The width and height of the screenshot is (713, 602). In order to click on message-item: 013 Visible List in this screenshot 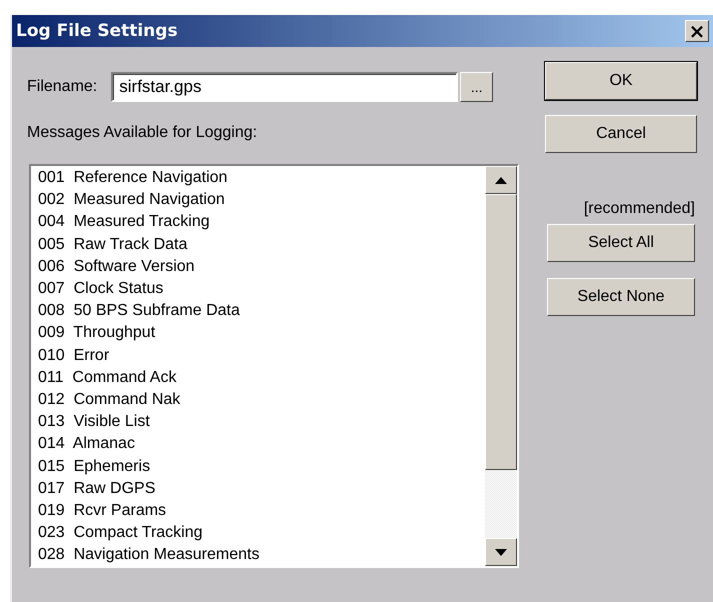, I will do `click(261, 422)`.